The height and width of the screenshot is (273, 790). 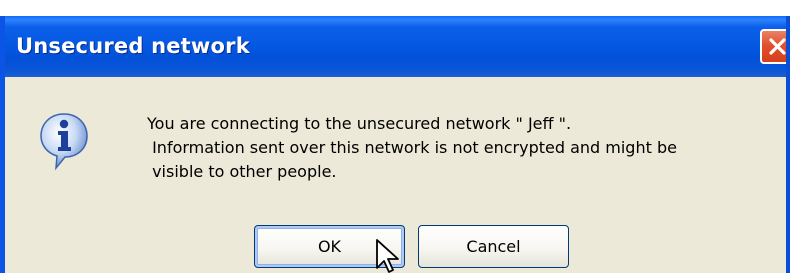 What do you see at coordinates (64, 142) in the screenshot?
I see `info-icon` at bounding box center [64, 142].